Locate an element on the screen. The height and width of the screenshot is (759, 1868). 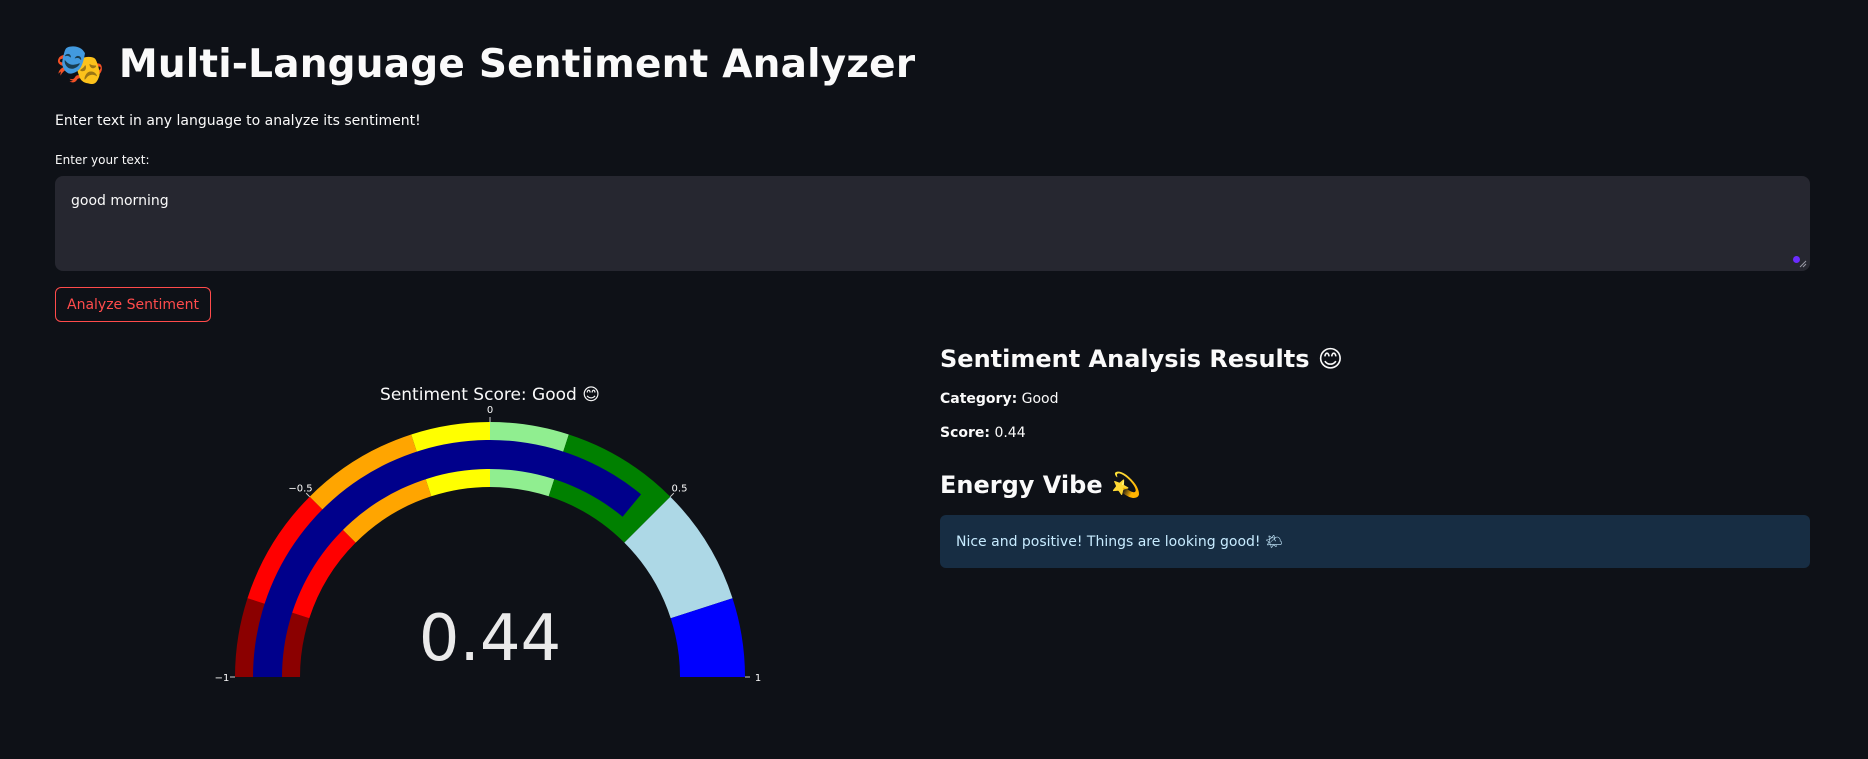
gauge-title: Sentiment Score: Good 😊 is located at coordinates (490, 395).